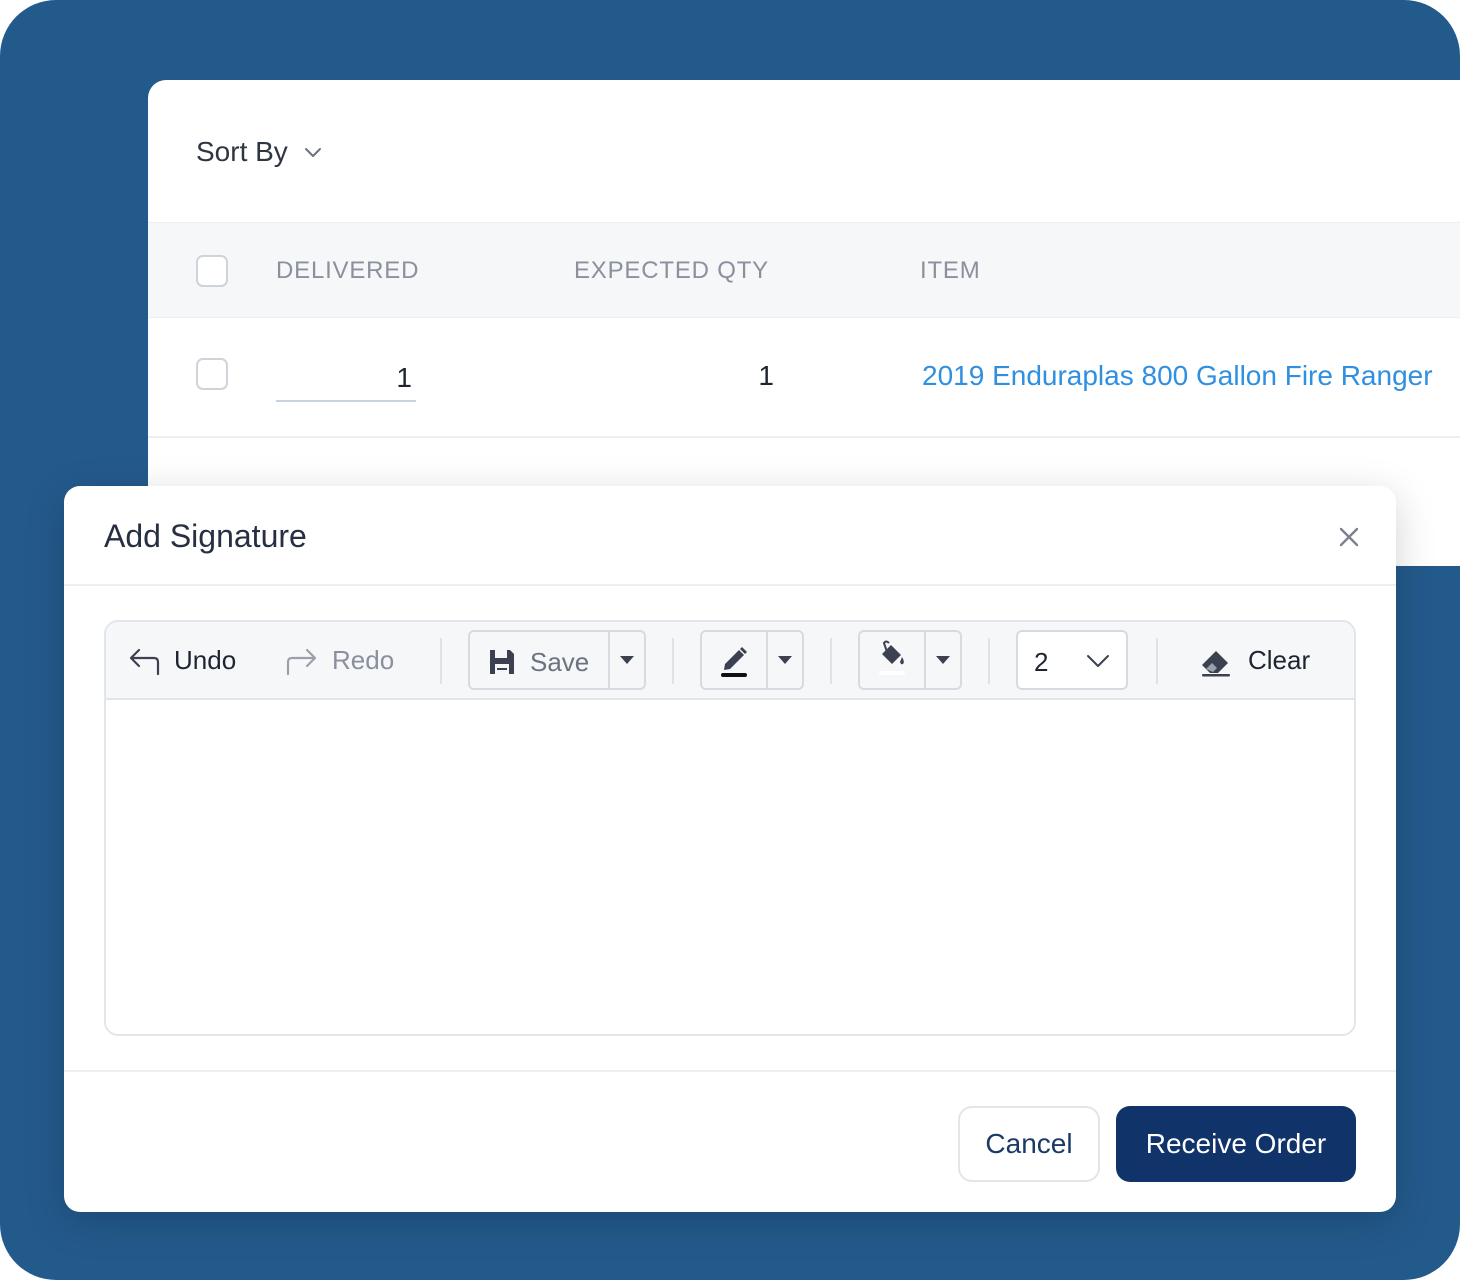 The image size is (1460, 1280). Describe the element at coordinates (301, 662) in the screenshot. I see `redo-icon` at that location.